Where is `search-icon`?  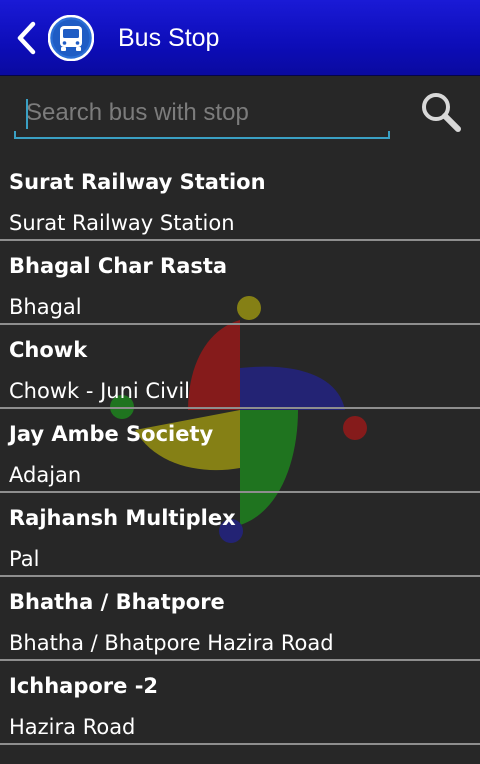 search-icon is located at coordinates (441, 112).